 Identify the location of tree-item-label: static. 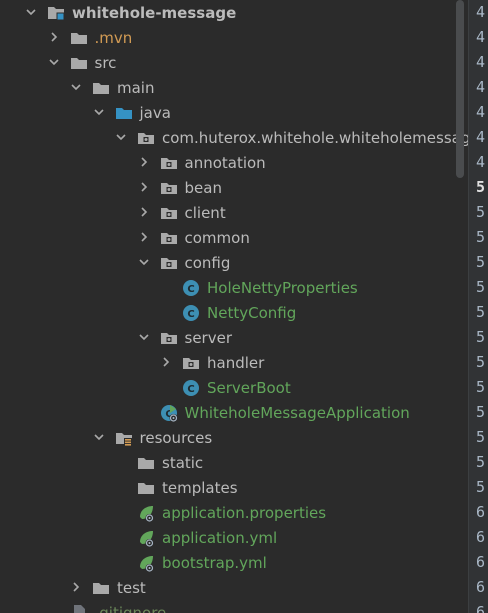
(183, 463).